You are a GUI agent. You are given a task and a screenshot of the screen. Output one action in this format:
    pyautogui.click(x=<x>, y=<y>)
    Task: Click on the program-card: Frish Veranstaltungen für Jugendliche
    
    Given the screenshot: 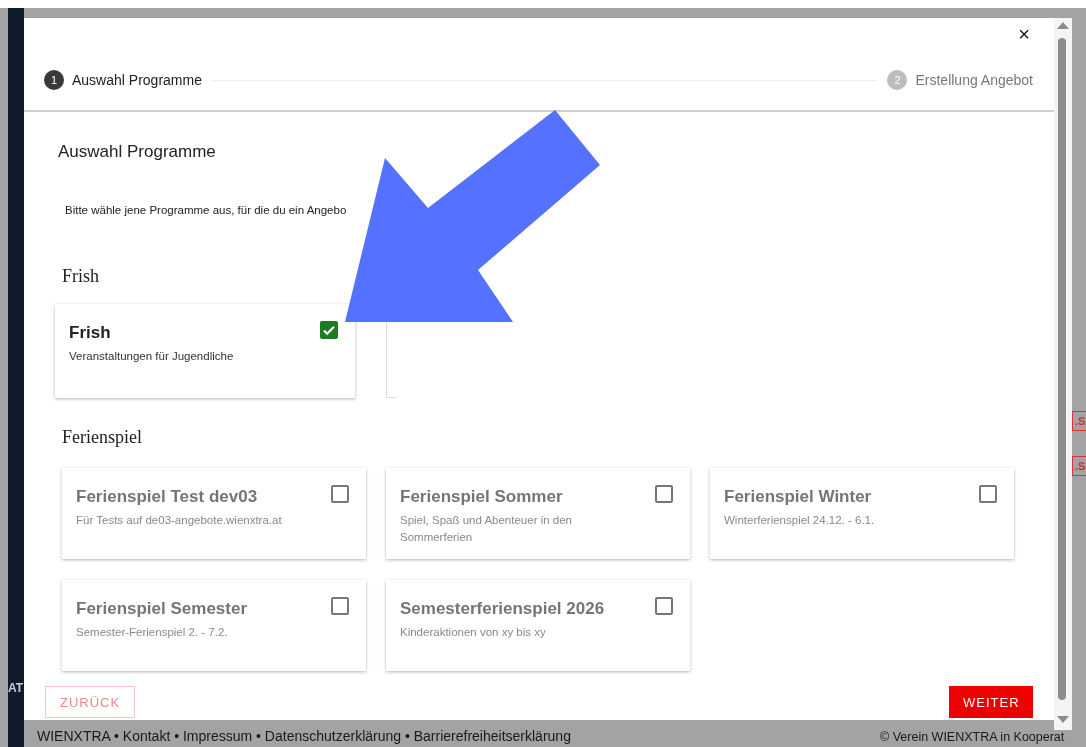 What is the action you would take?
    pyautogui.click(x=205, y=351)
    